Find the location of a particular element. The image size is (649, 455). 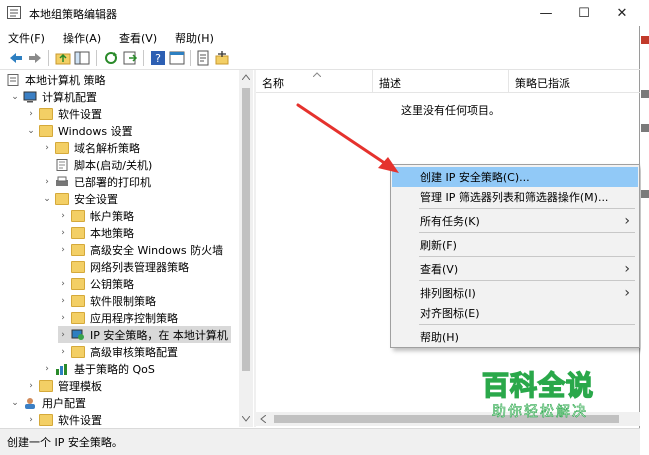

tree-item: ⌄ 安全设置 is located at coordinates (81, 198).